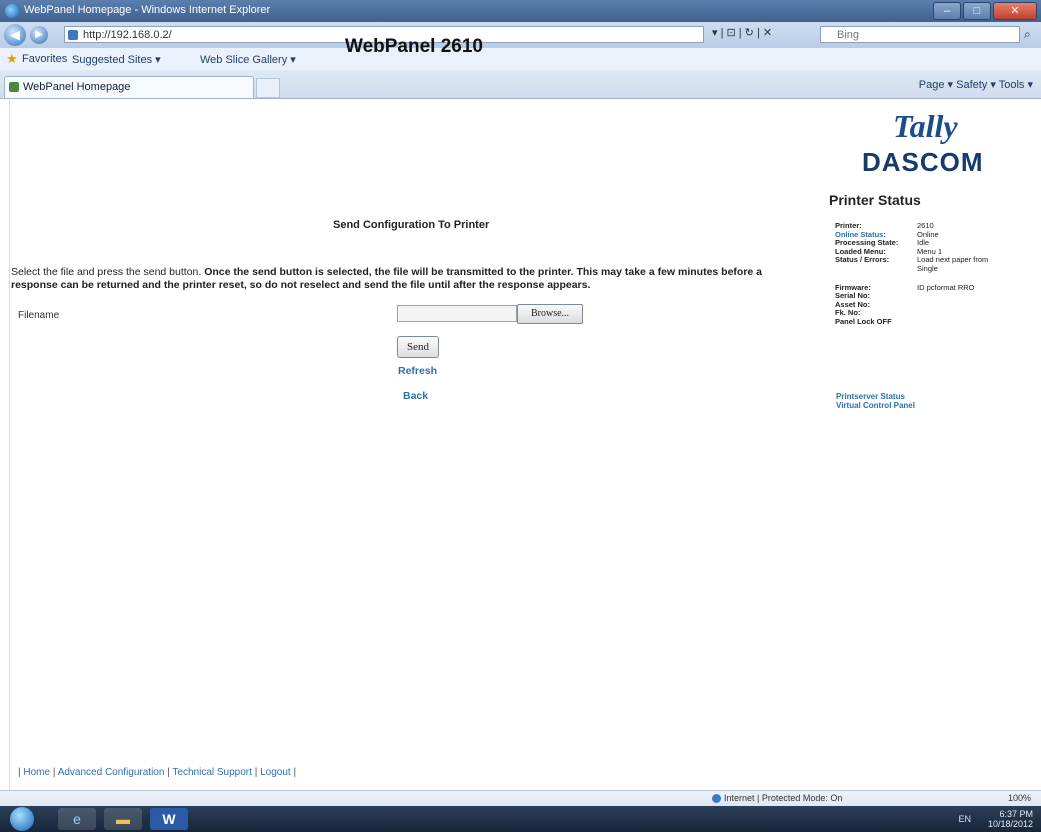  I want to click on tray-lang: EN, so click(964, 819).